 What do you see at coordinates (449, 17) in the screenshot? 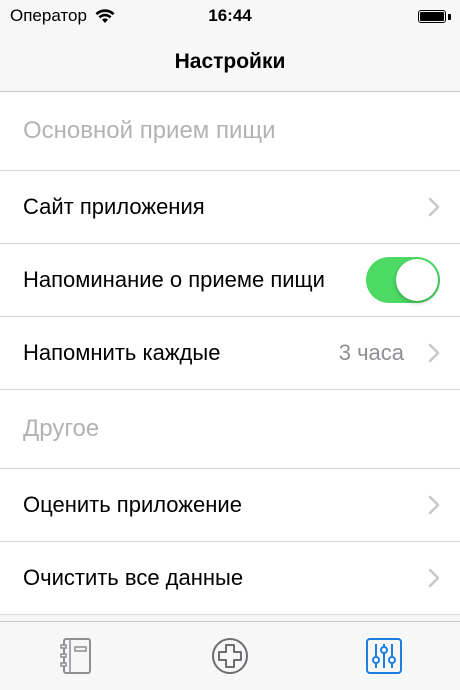
I see `battery-tip` at bounding box center [449, 17].